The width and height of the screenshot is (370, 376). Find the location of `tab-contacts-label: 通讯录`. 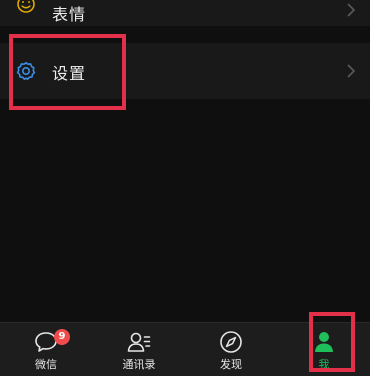

tab-contacts-label: 通讯录 is located at coordinates (139, 364).